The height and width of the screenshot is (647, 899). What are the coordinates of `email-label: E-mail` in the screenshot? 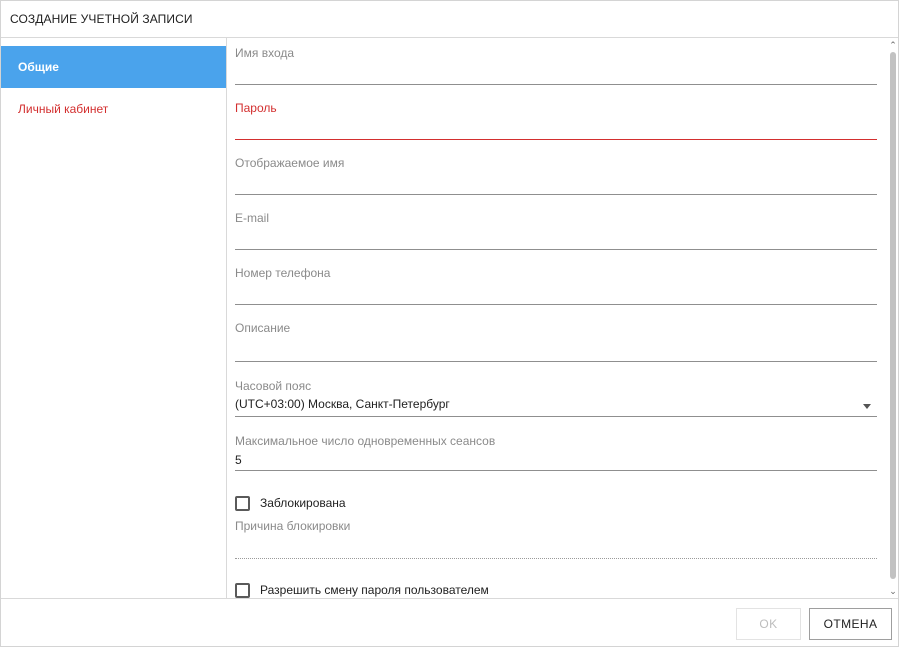 It's located at (252, 218).